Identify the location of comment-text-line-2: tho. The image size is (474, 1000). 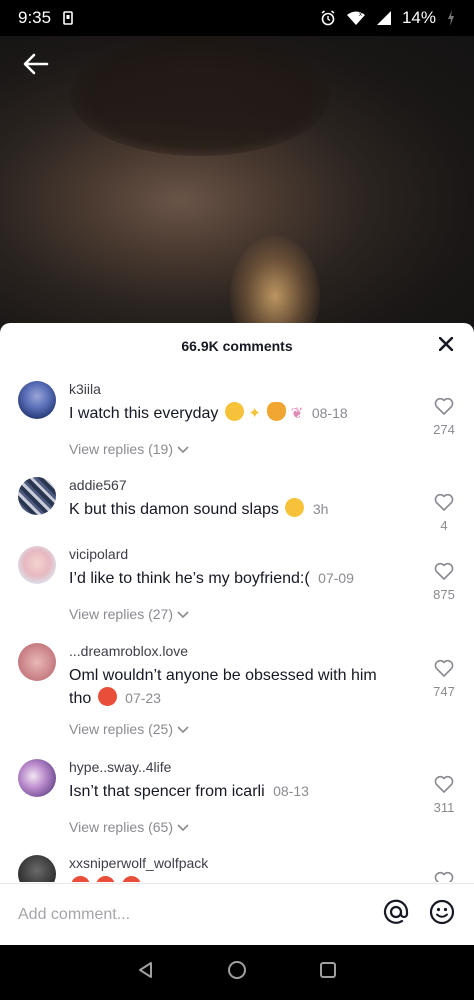
(80, 698).